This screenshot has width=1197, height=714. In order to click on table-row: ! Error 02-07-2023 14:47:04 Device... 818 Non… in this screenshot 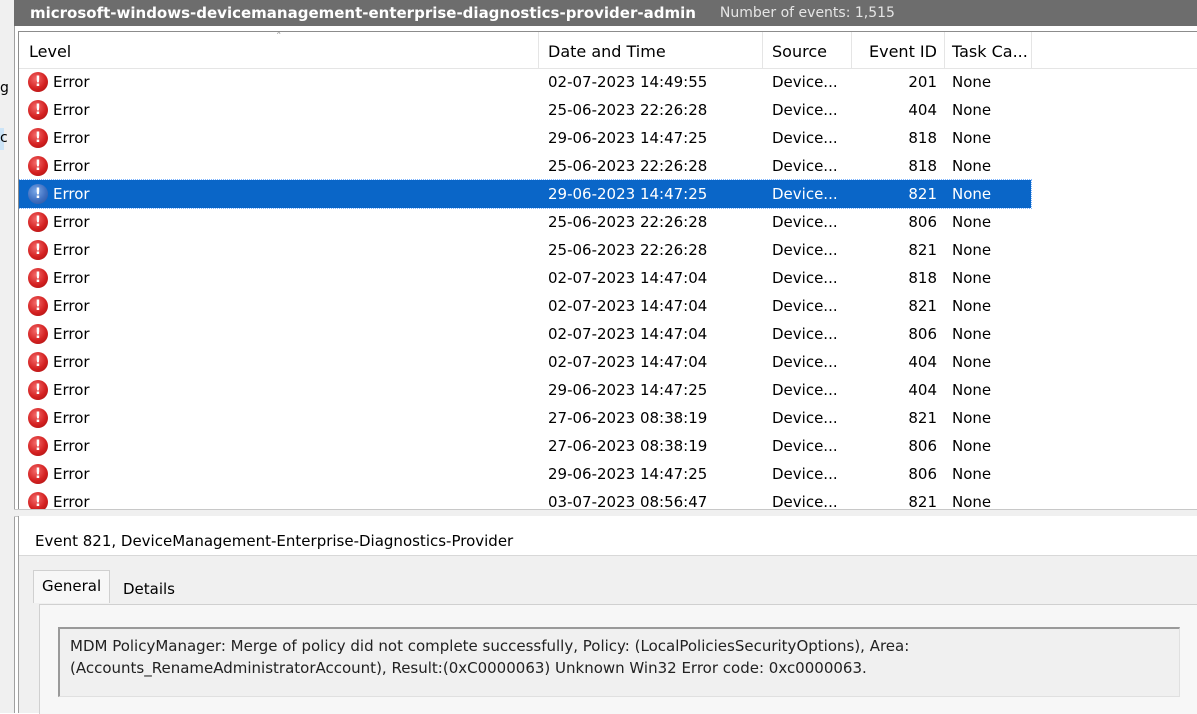, I will do `click(525, 278)`.